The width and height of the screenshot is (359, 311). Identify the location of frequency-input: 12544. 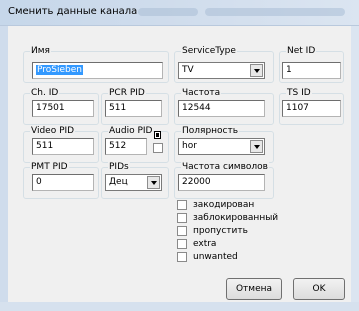
(221, 108).